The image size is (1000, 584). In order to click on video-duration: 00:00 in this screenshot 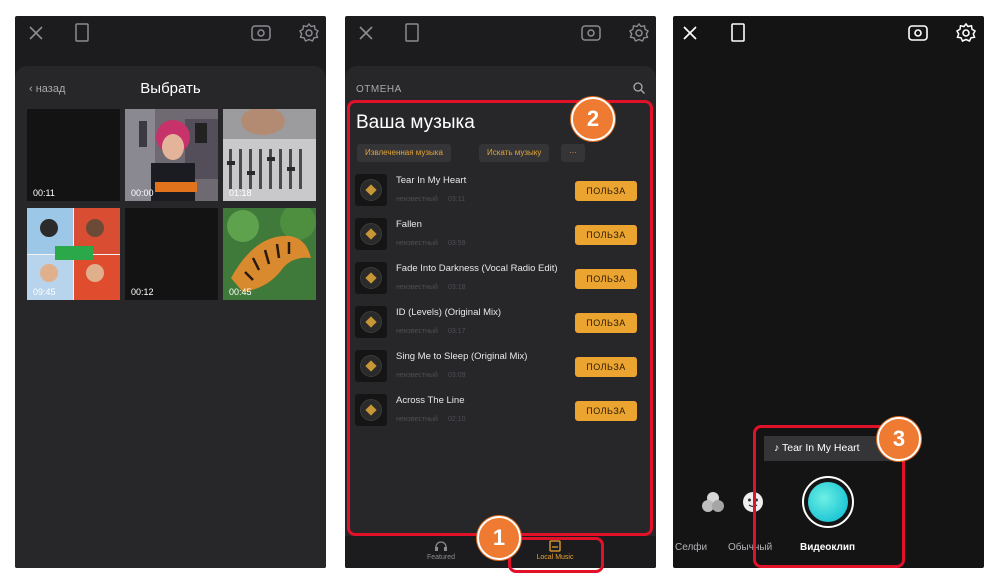, I will do `click(142, 193)`.